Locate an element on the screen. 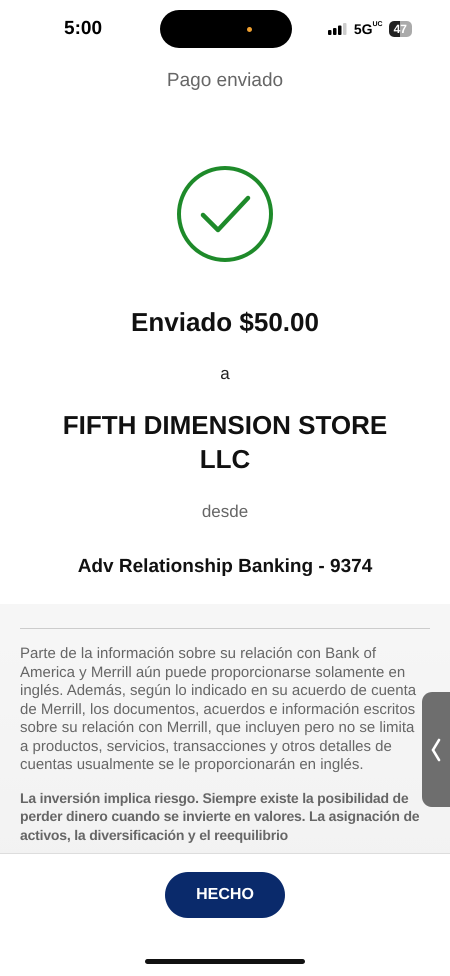  from-label: desde is located at coordinates (225, 512).